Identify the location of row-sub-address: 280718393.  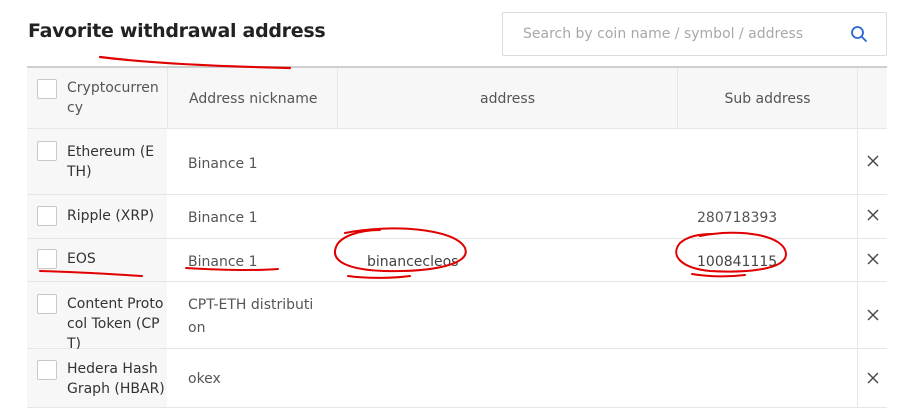
(737, 218).